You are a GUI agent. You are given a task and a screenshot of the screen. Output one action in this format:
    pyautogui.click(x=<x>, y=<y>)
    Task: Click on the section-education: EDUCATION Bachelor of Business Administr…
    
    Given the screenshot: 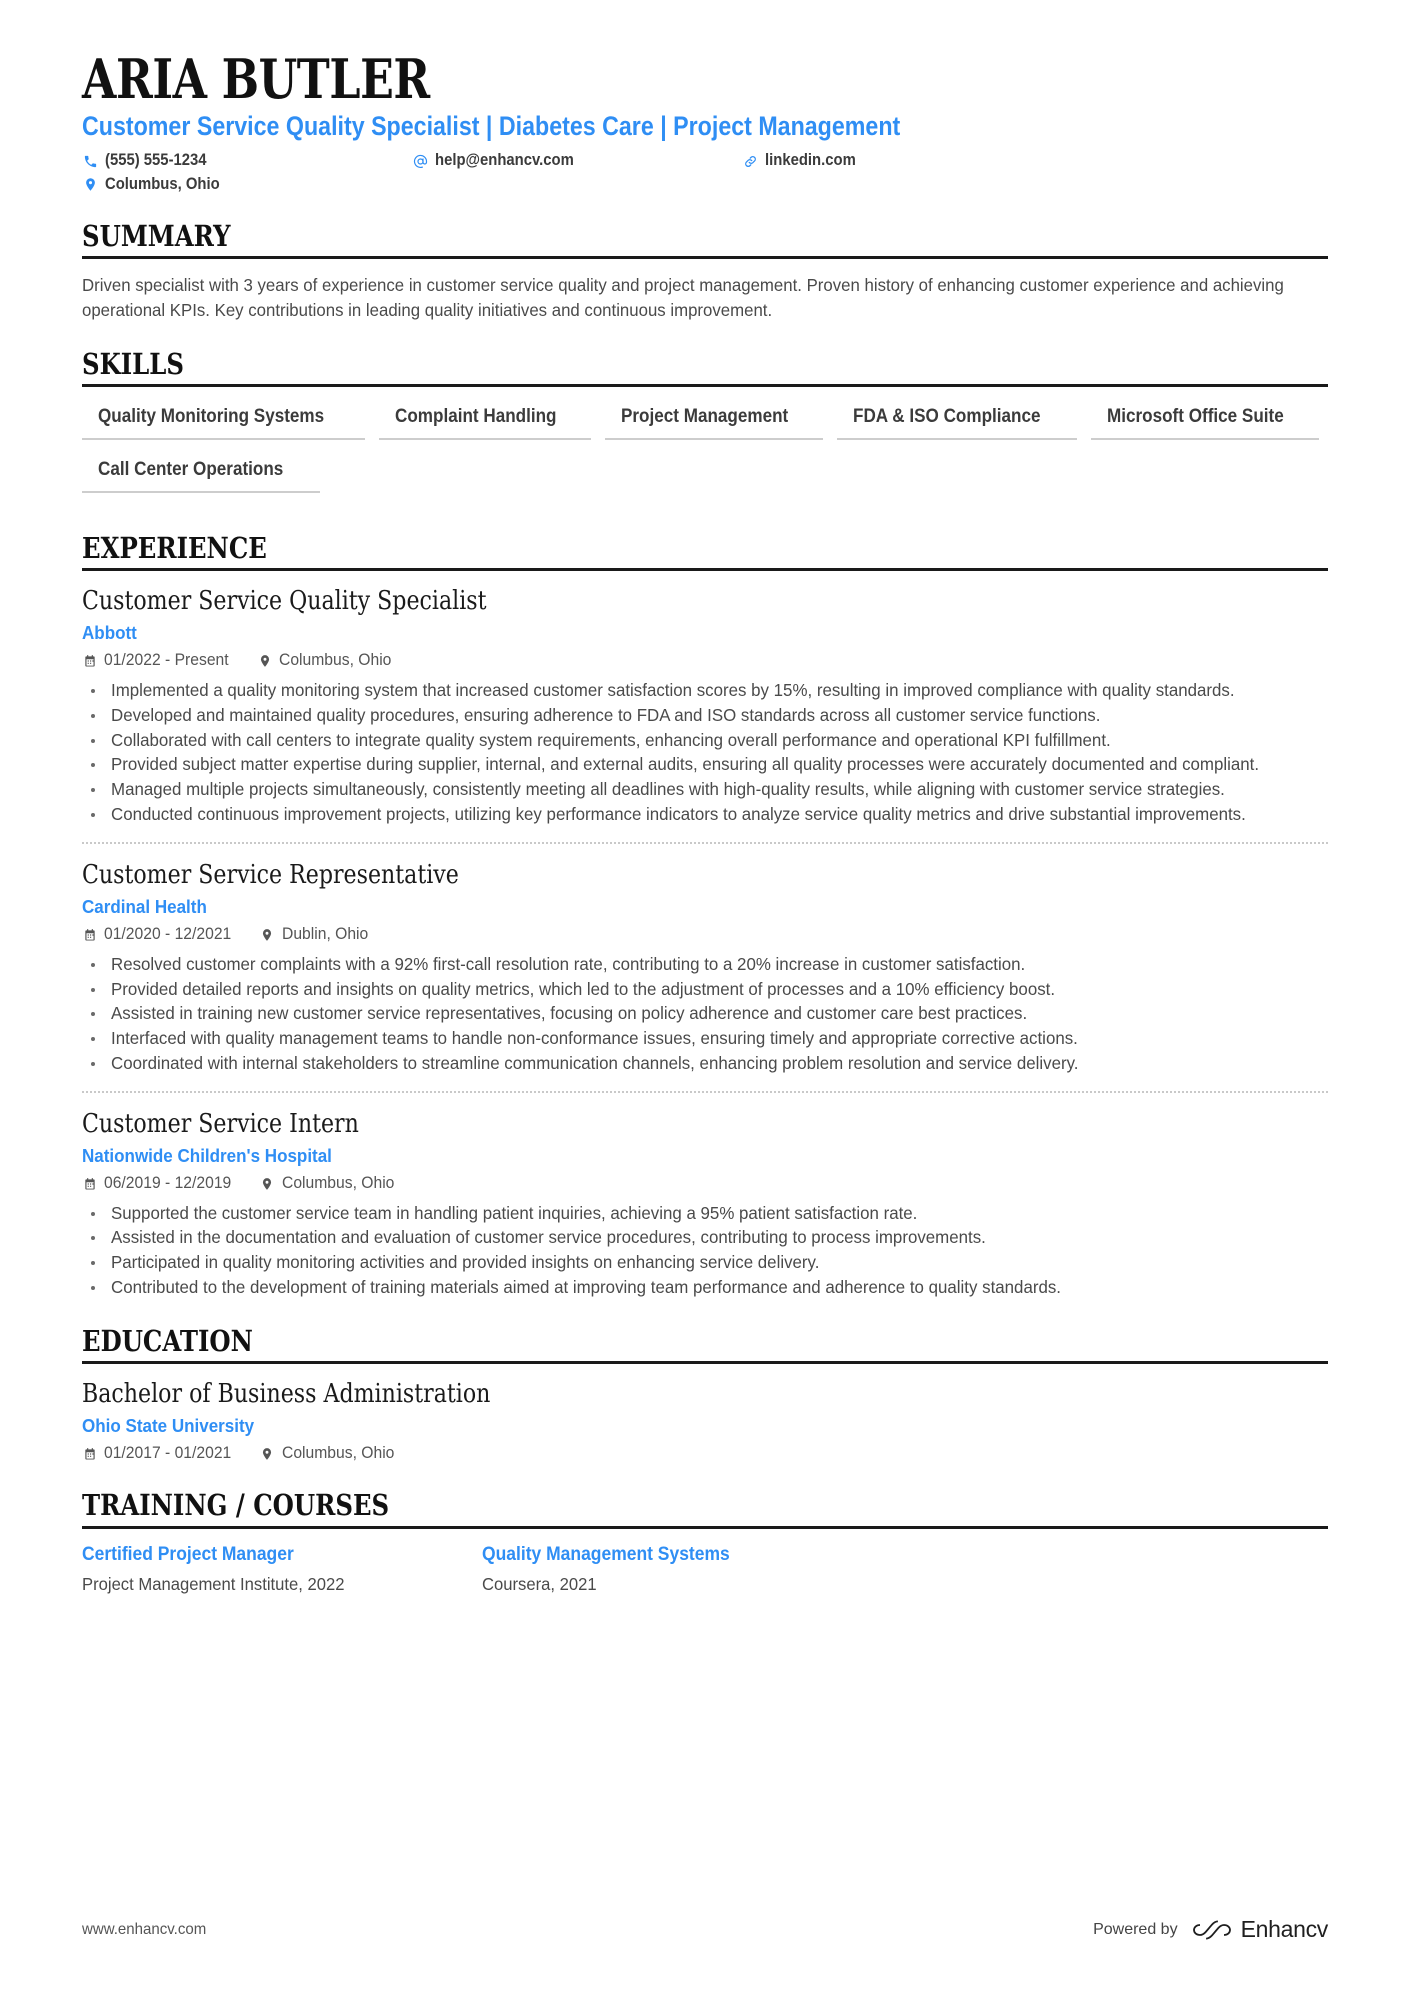 What is the action you would take?
    pyautogui.click(x=705, y=1394)
    